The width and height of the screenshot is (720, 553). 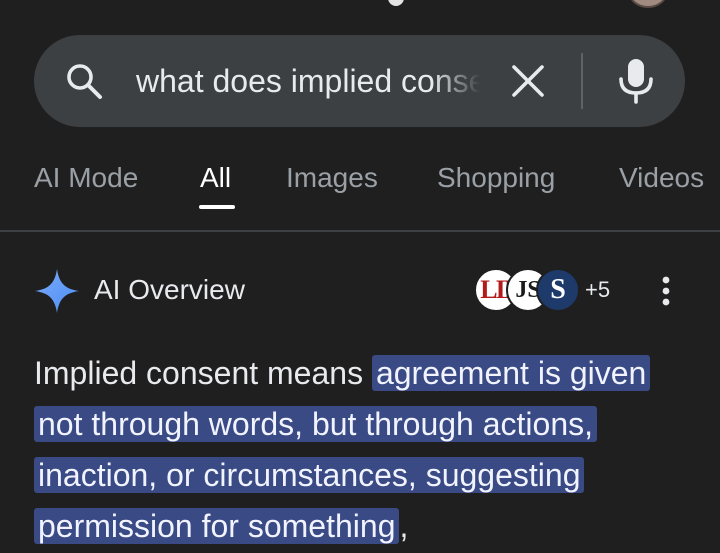 I want to click on mic-icon, so click(x=636, y=81).